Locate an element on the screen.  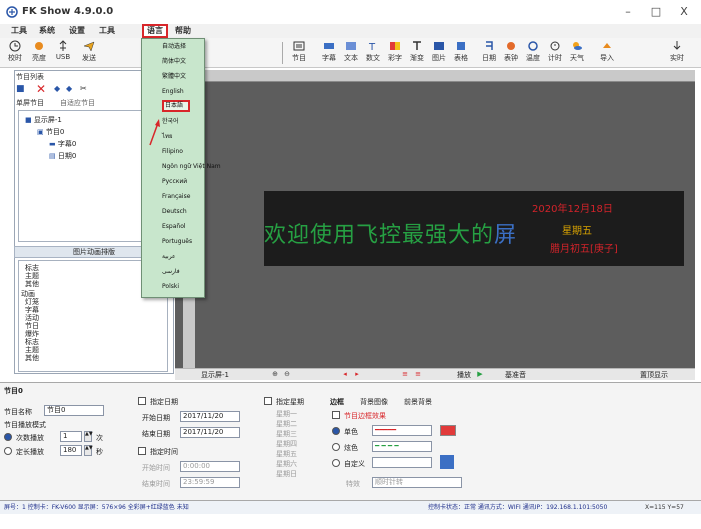
play-icon: ▶ is located at coordinates (480, 374).